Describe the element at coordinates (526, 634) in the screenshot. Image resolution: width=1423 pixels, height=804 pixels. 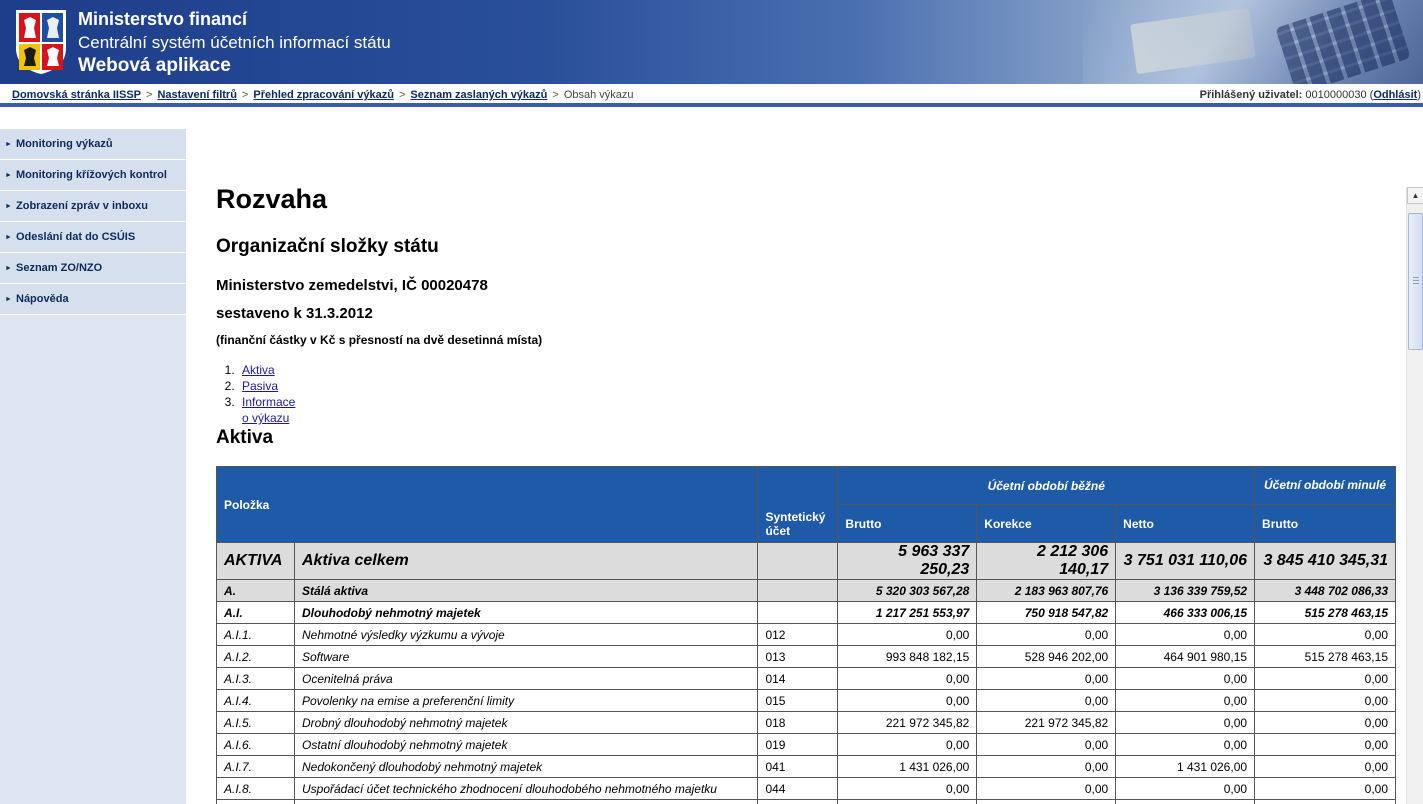
I see `row-name: Nehmotné výsledky výzkumu a vývoje` at that location.